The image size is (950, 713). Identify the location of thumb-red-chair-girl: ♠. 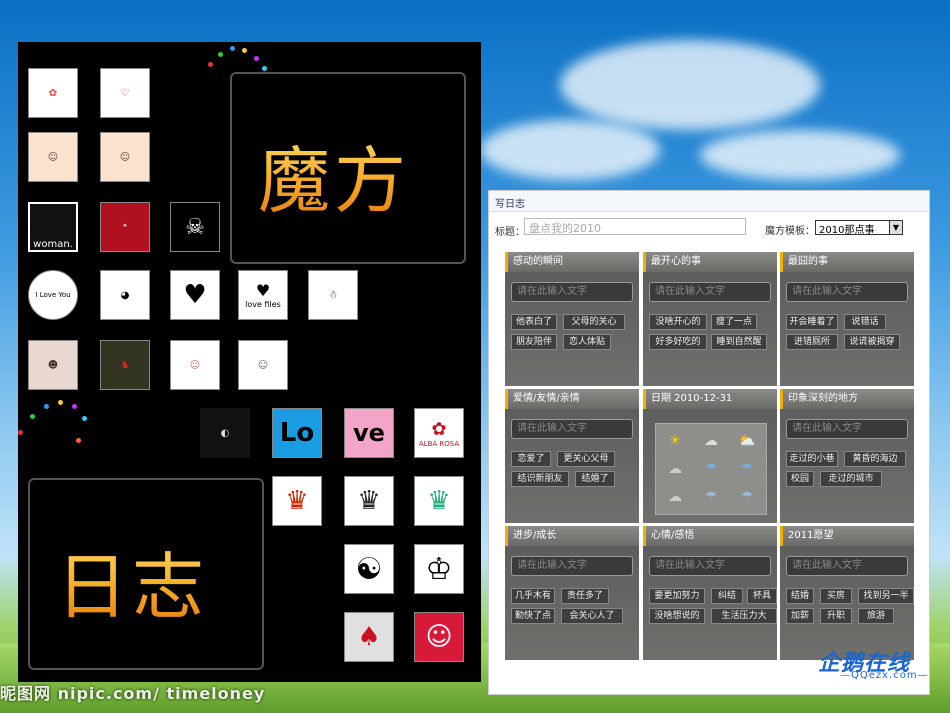
(369, 637).